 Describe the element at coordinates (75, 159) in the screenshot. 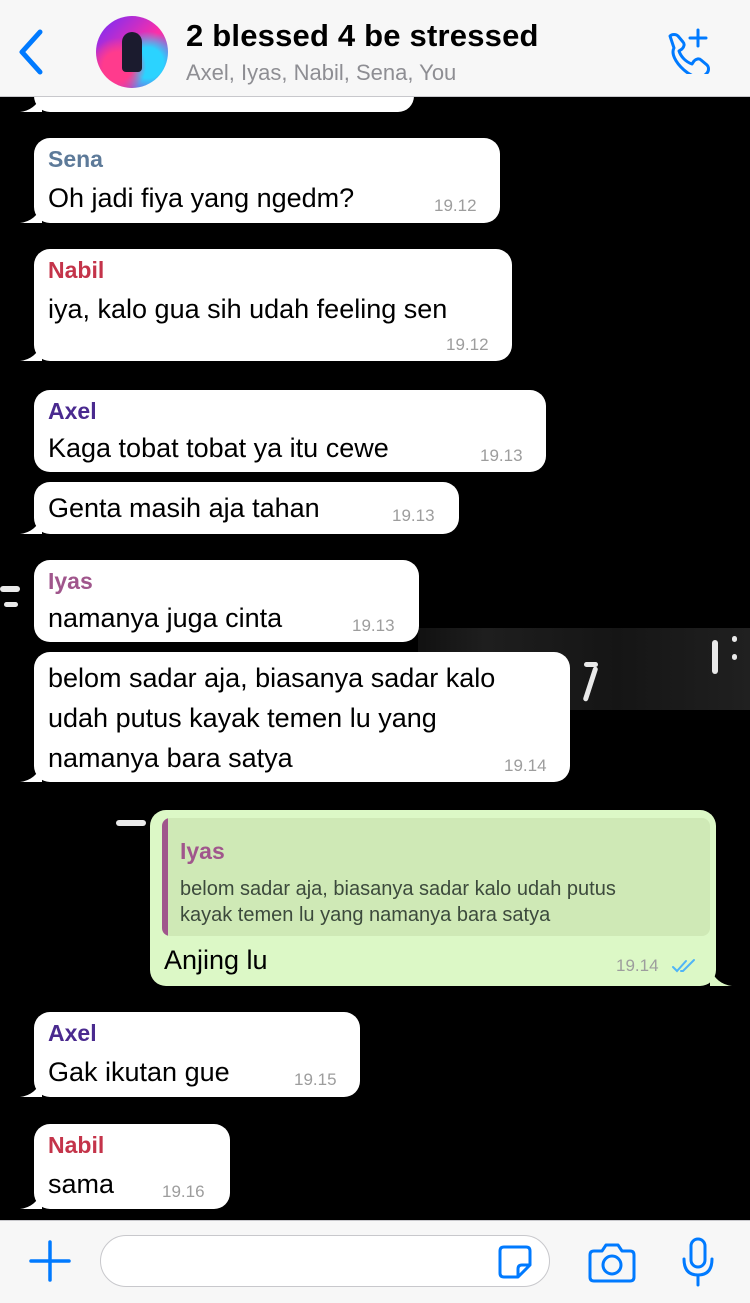

I see `message-sender: Sena` at that location.